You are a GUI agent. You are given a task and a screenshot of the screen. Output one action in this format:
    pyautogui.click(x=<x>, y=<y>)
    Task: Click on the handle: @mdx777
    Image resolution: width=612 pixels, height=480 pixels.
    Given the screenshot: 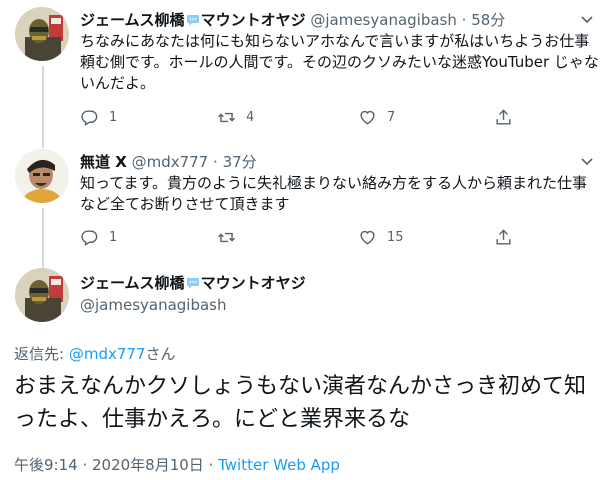 What is the action you would take?
    pyautogui.click(x=170, y=162)
    